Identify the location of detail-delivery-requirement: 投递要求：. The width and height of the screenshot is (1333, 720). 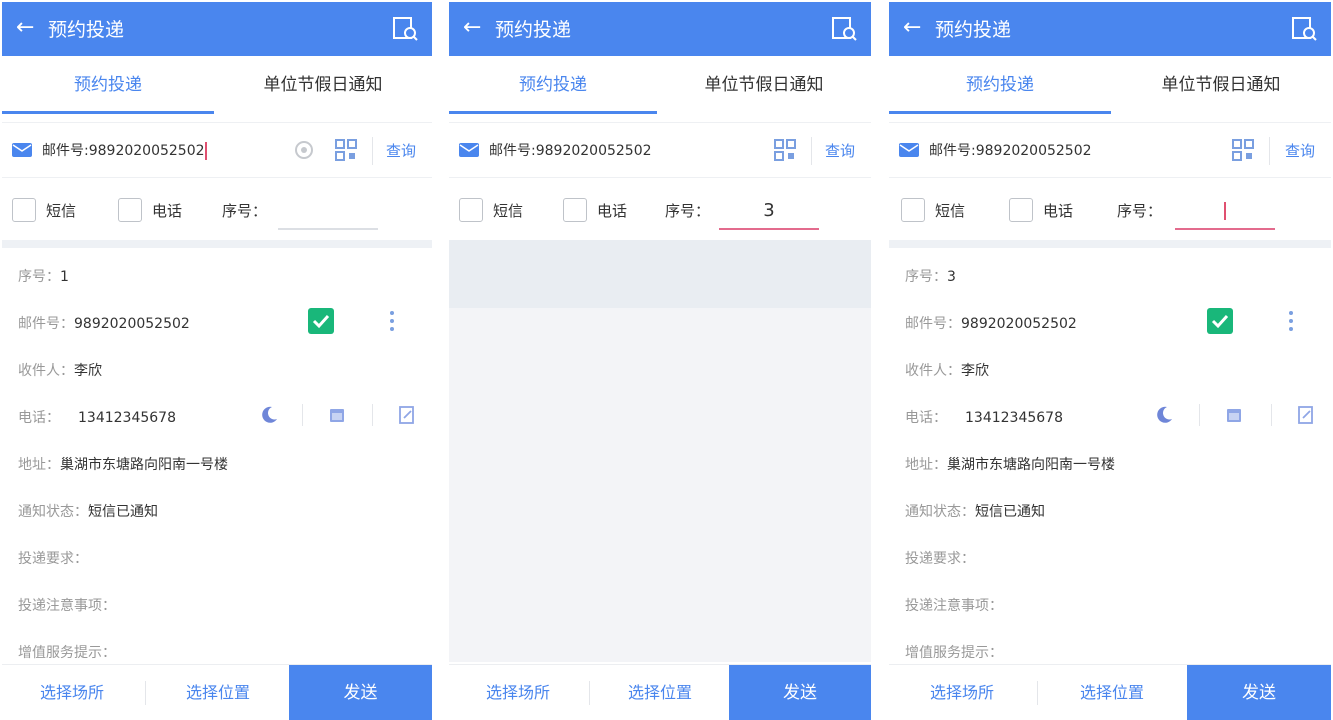
(940, 559).